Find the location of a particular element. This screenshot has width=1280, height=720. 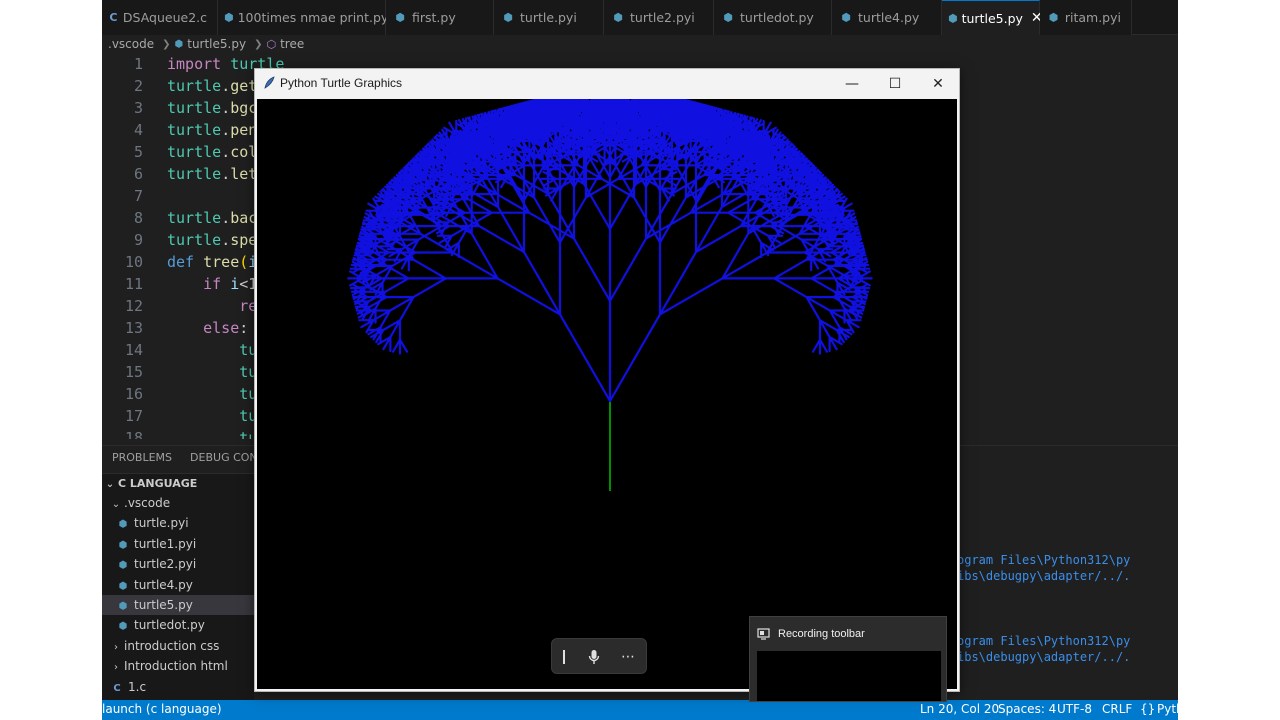

recording-toolbar: ⋯ is located at coordinates (599, 656).